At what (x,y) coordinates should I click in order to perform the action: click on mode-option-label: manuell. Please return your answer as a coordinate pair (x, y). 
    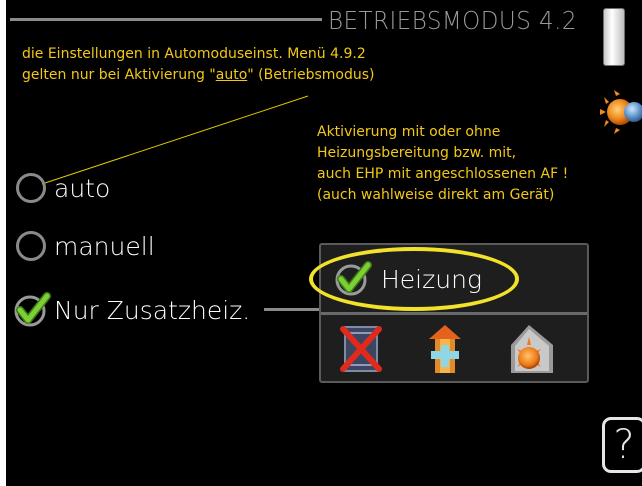
    Looking at the image, I should click on (104, 246).